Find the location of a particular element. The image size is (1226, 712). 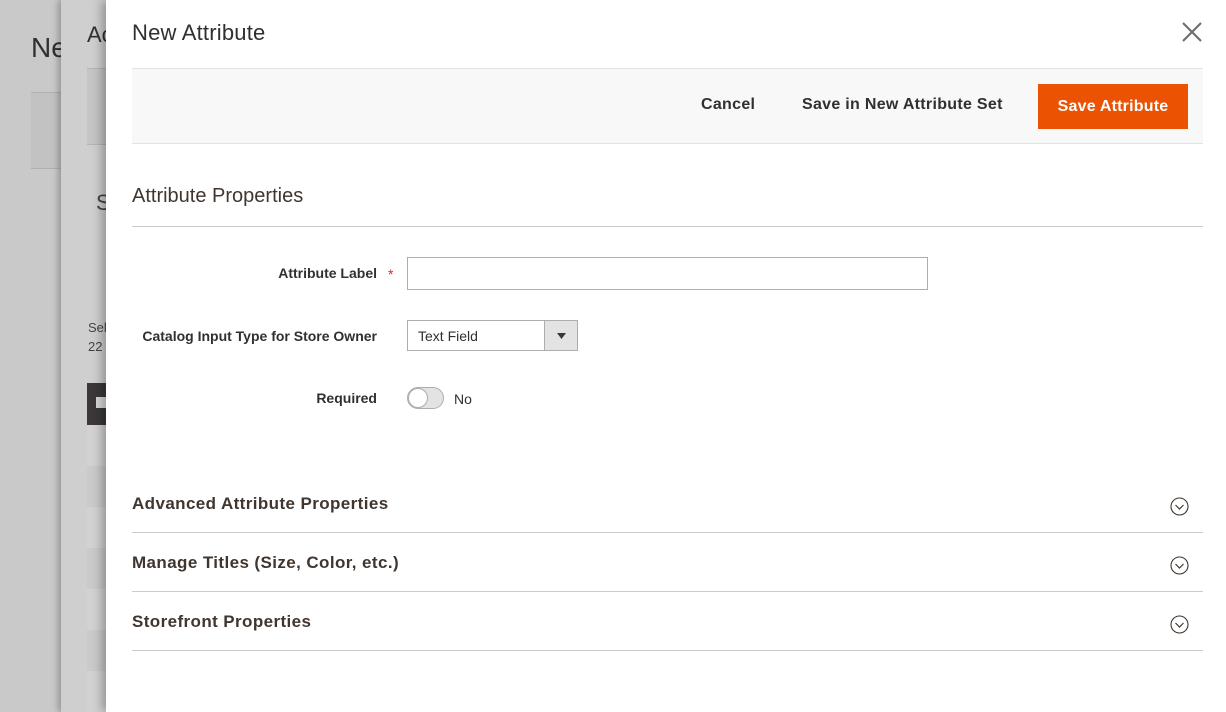

background-panel-text: Sel is located at coordinates (97, 327).